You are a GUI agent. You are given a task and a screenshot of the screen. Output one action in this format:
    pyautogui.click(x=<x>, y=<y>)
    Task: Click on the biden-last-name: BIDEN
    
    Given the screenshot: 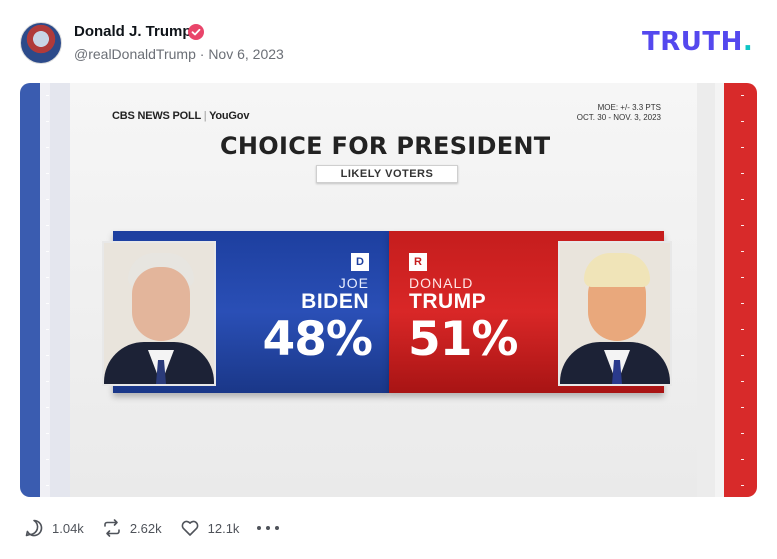 What is the action you would take?
    pyautogui.click(x=335, y=301)
    